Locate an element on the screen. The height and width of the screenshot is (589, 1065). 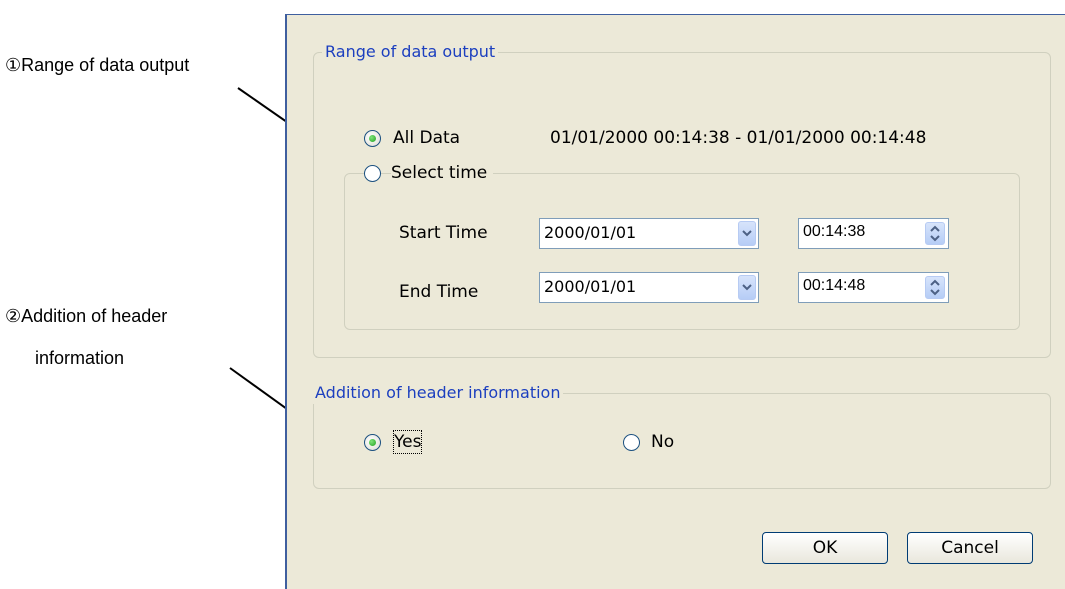
end-time-label: End Time is located at coordinates (439, 292).